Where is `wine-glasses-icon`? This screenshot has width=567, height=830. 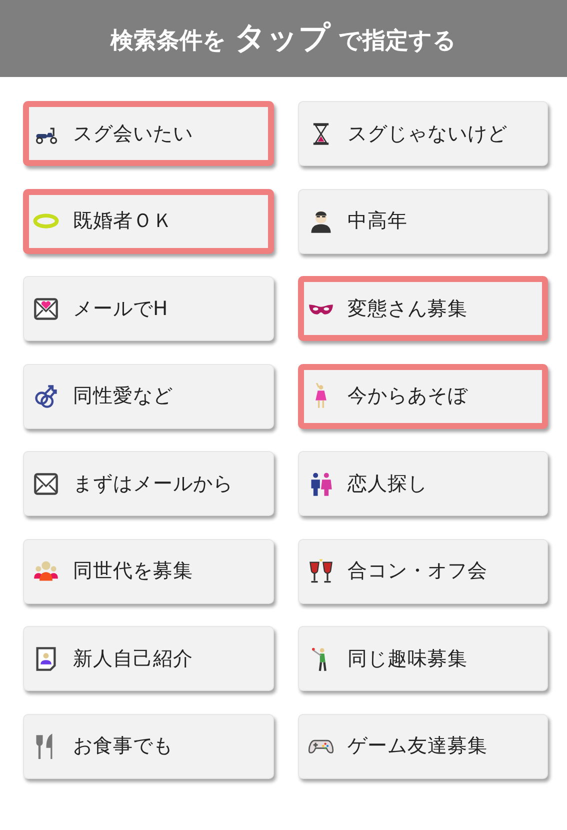 wine-glasses-icon is located at coordinates (321, 571).